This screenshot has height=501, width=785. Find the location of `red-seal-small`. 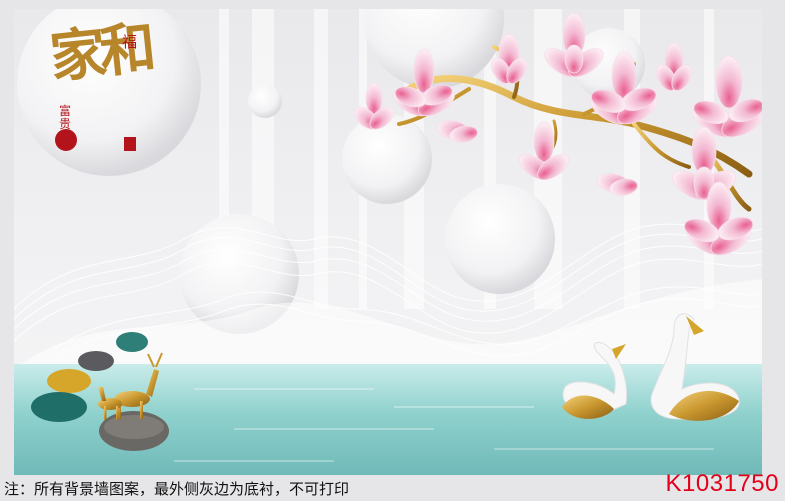

red-seal-small is located at coordinates (130, 144).